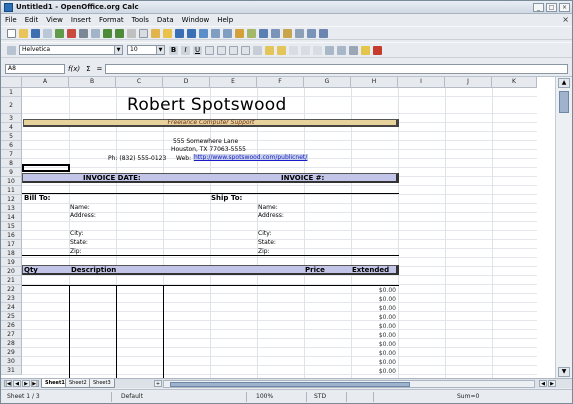  Describe the element at coordinates (11, 105) in the screenshot. I see `row-header: 2` at that location.